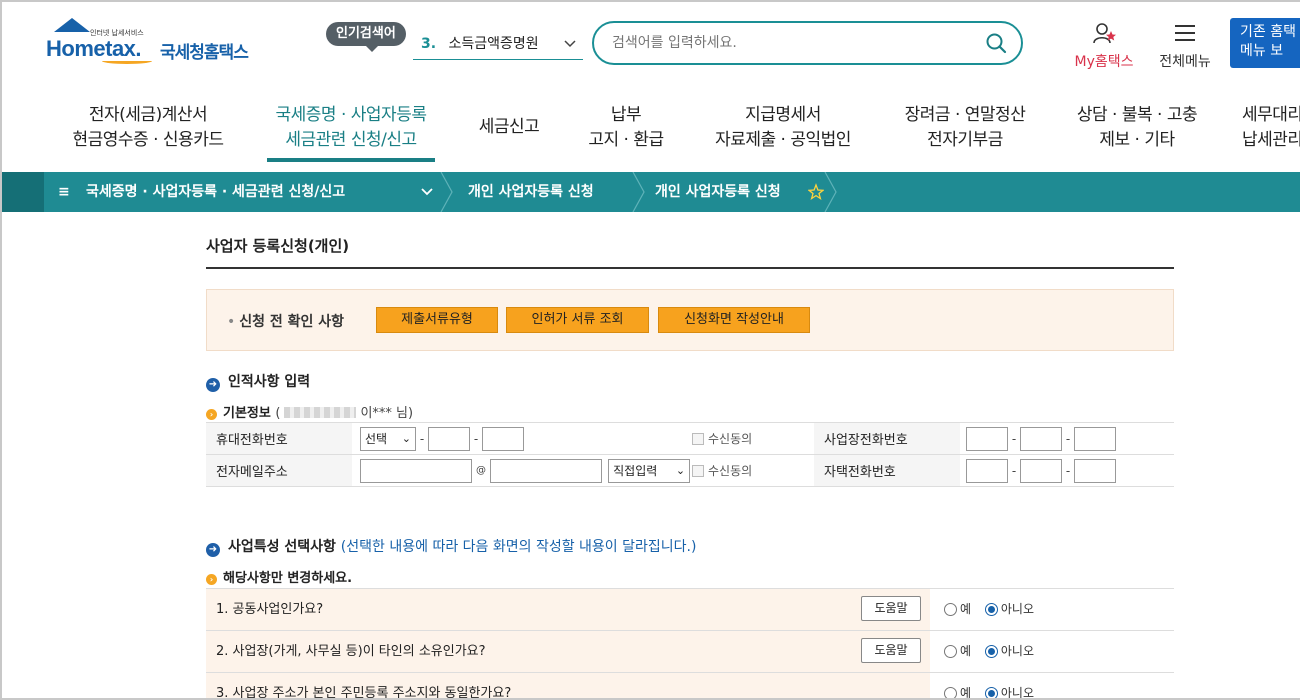 Image resolution: width=1300 pixels, height=700 pixels. Describe the element at coordinates (148, 128) in the screenshot. I see `gnb-item-e-invoice: 전자(세금)계산서 현금영수증 · 신용카드` at that location.